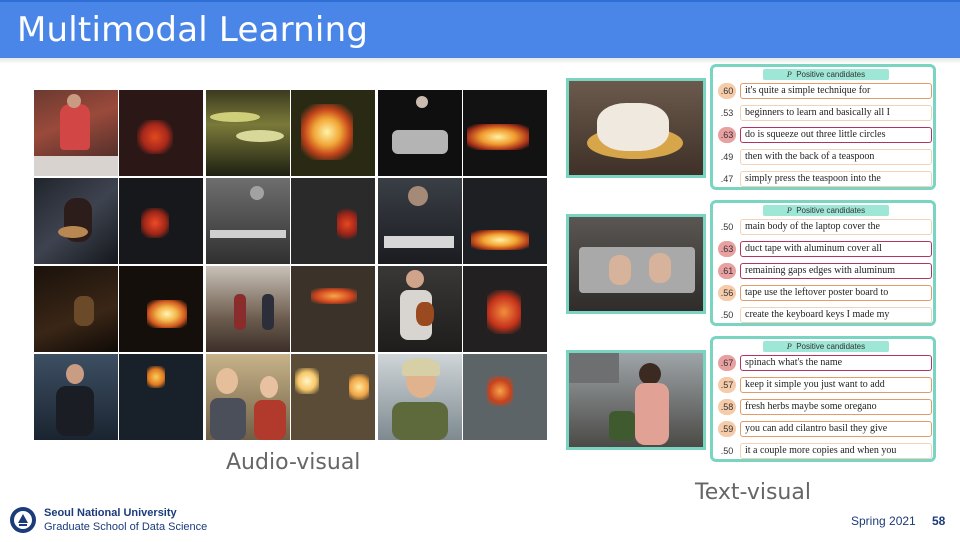  What do you see at coordinates (193, 30) in the screenshot?
I see `slide-title: Multimodal Learning` at bounding box center [193, 30].